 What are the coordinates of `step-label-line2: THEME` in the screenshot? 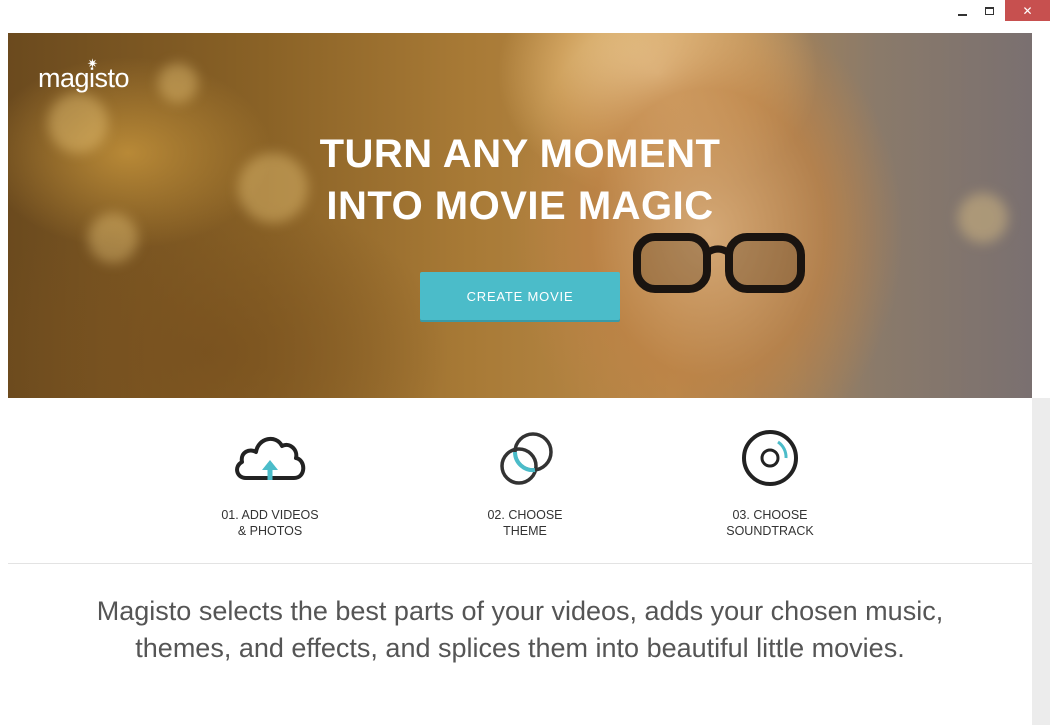 It's located at (525, 531).